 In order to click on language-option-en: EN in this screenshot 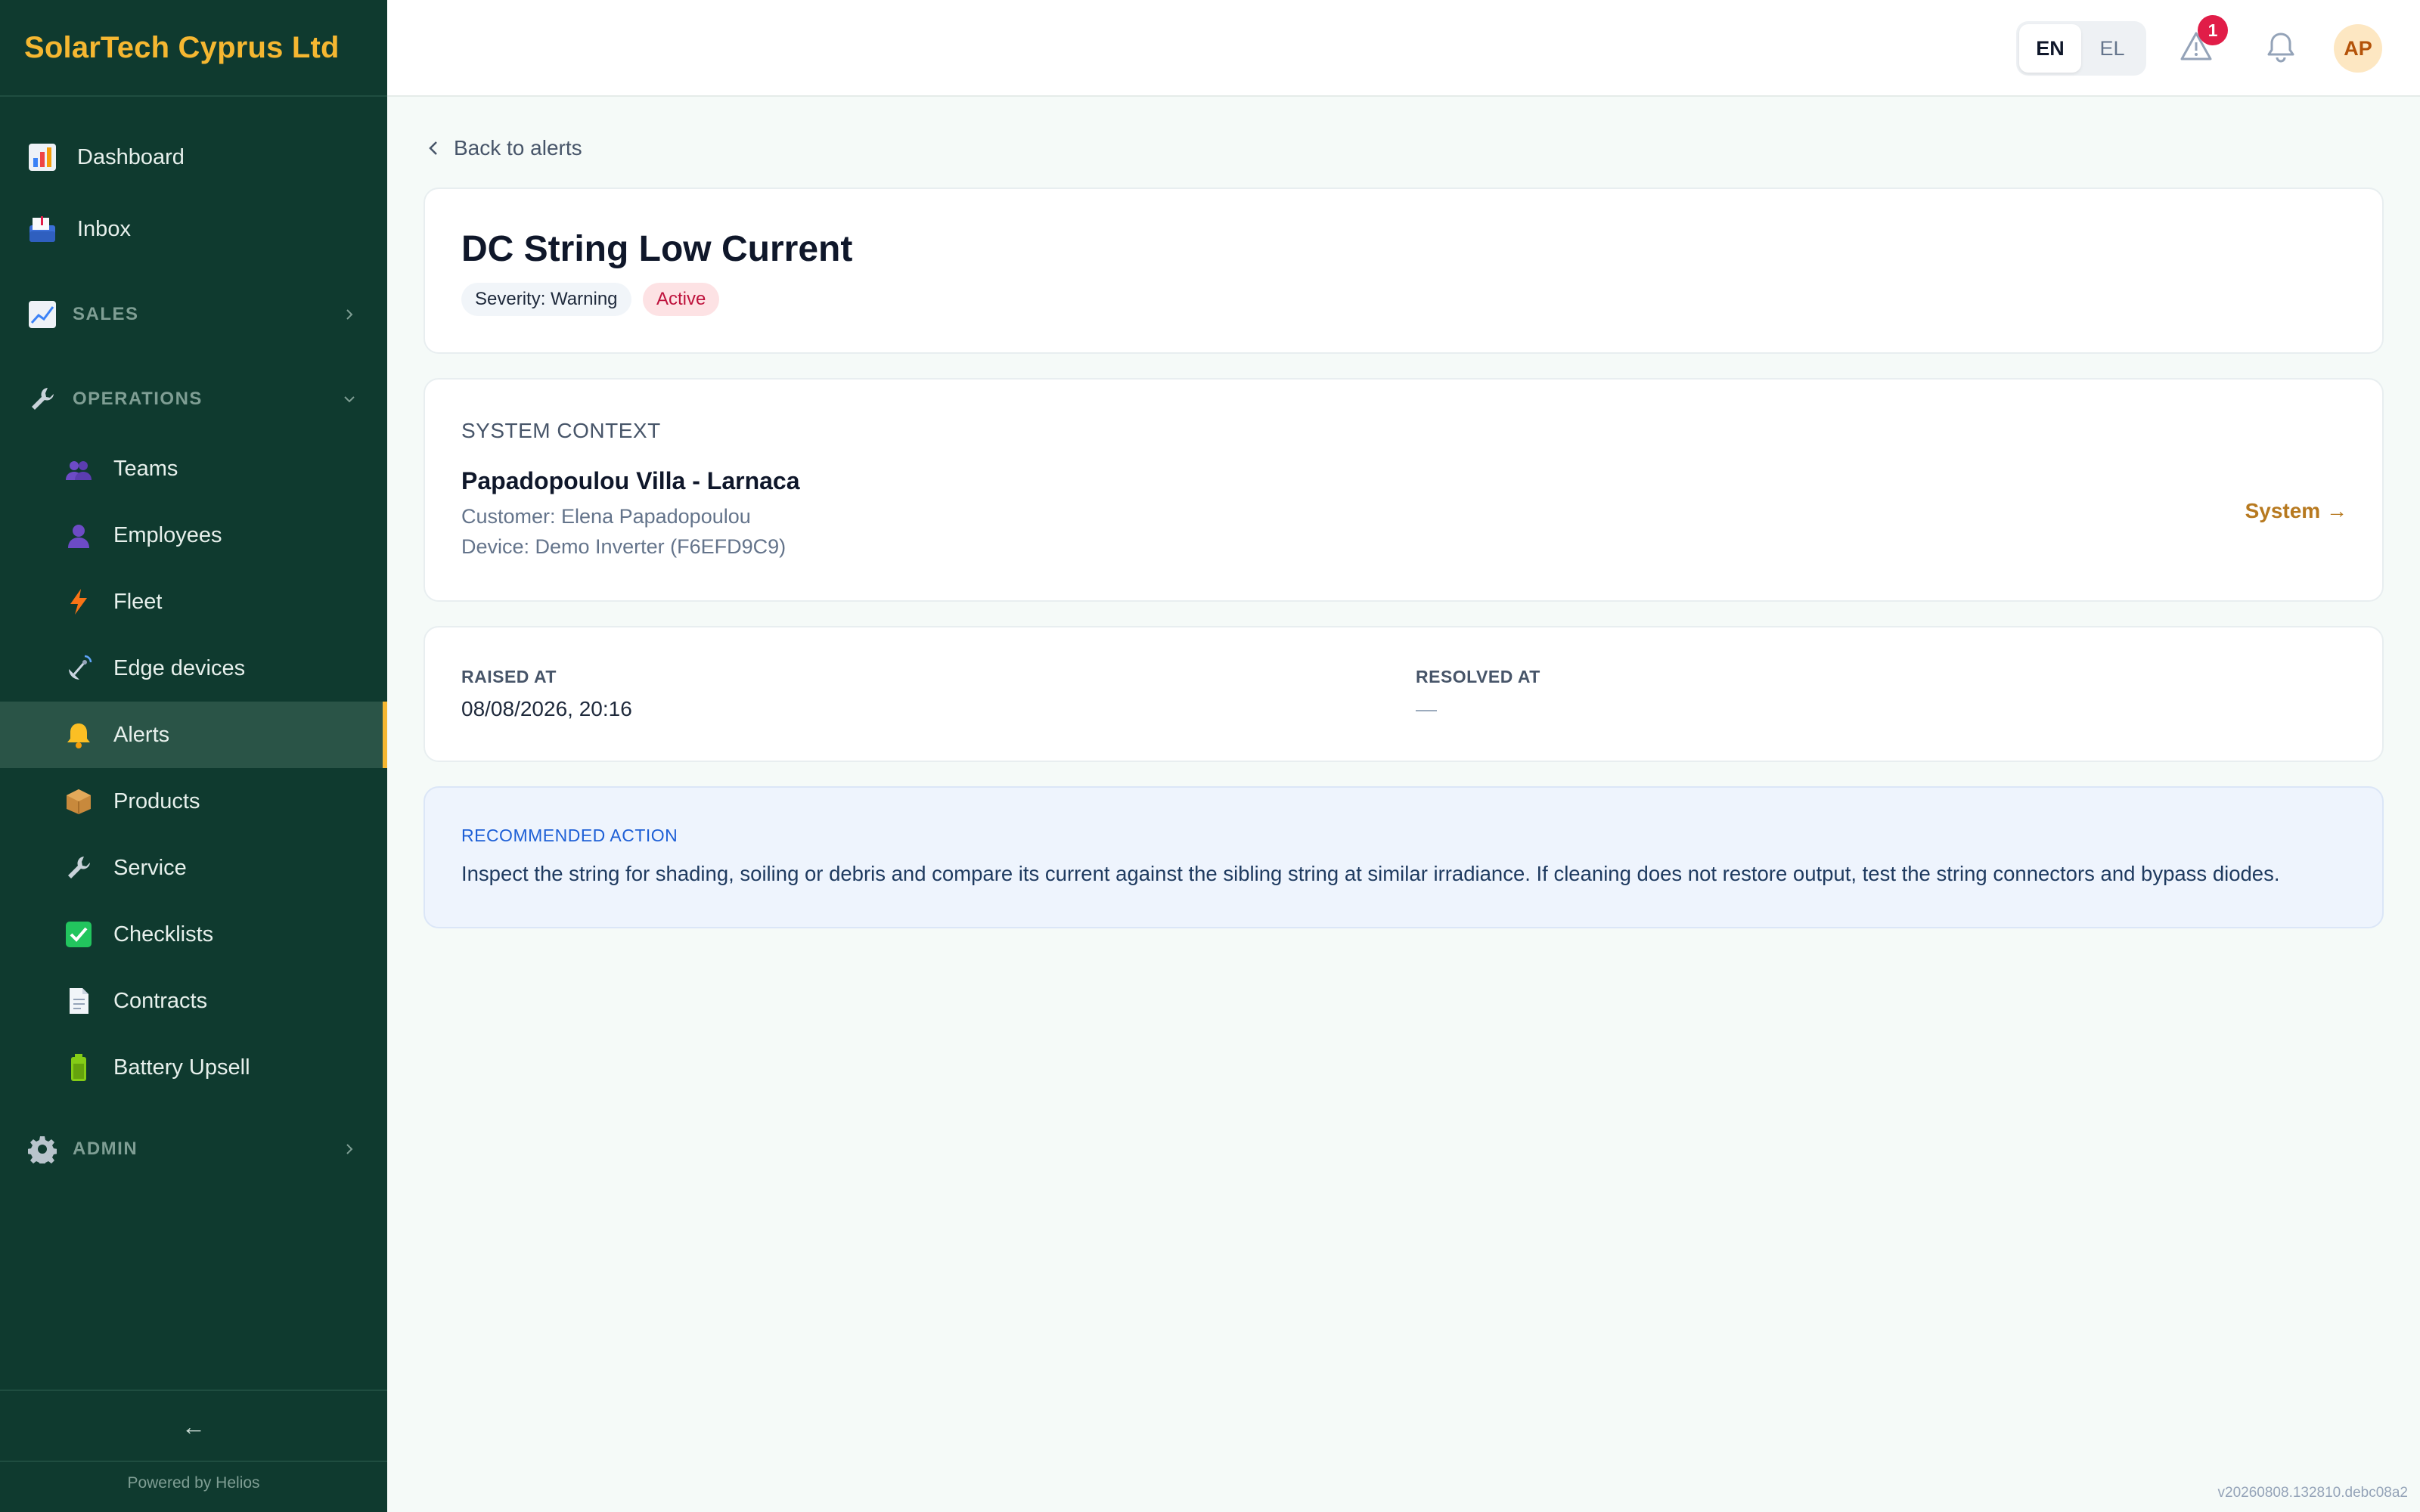, I will do `click(2050, 48)`.